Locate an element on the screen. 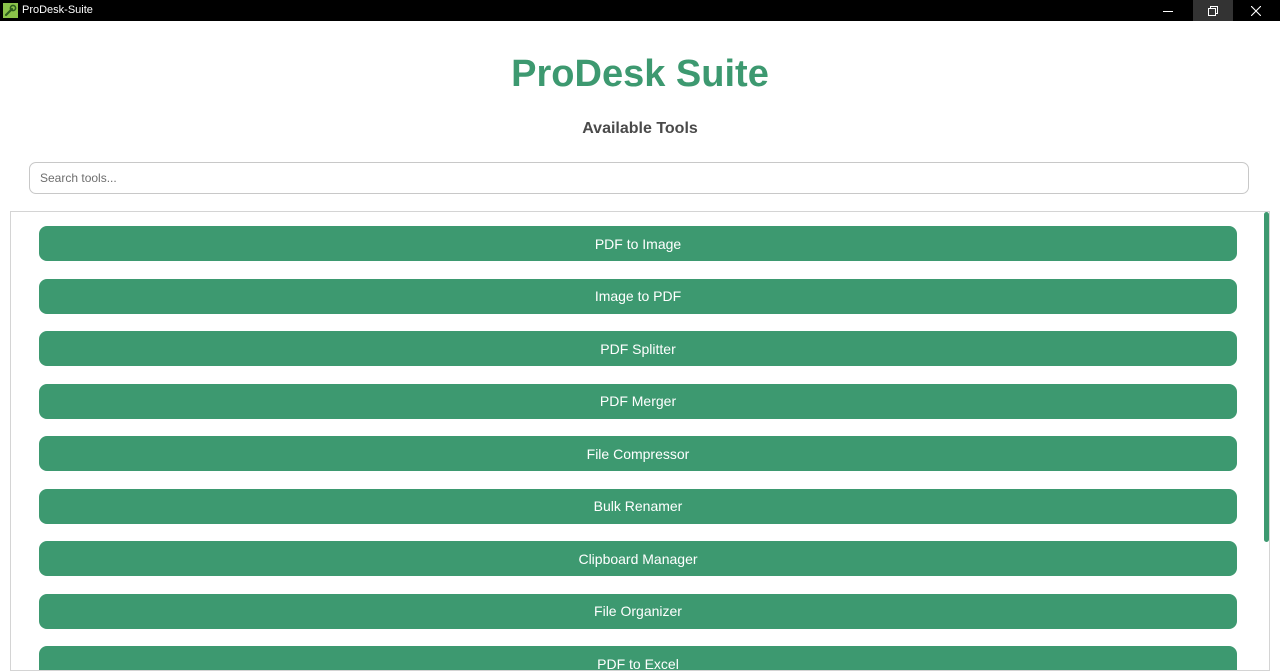 Image resolution: width=1280 pixels, height=671 pixels. tool-button-clipboard-manager: Clipboard Manager is located at coordinates (638, 558).